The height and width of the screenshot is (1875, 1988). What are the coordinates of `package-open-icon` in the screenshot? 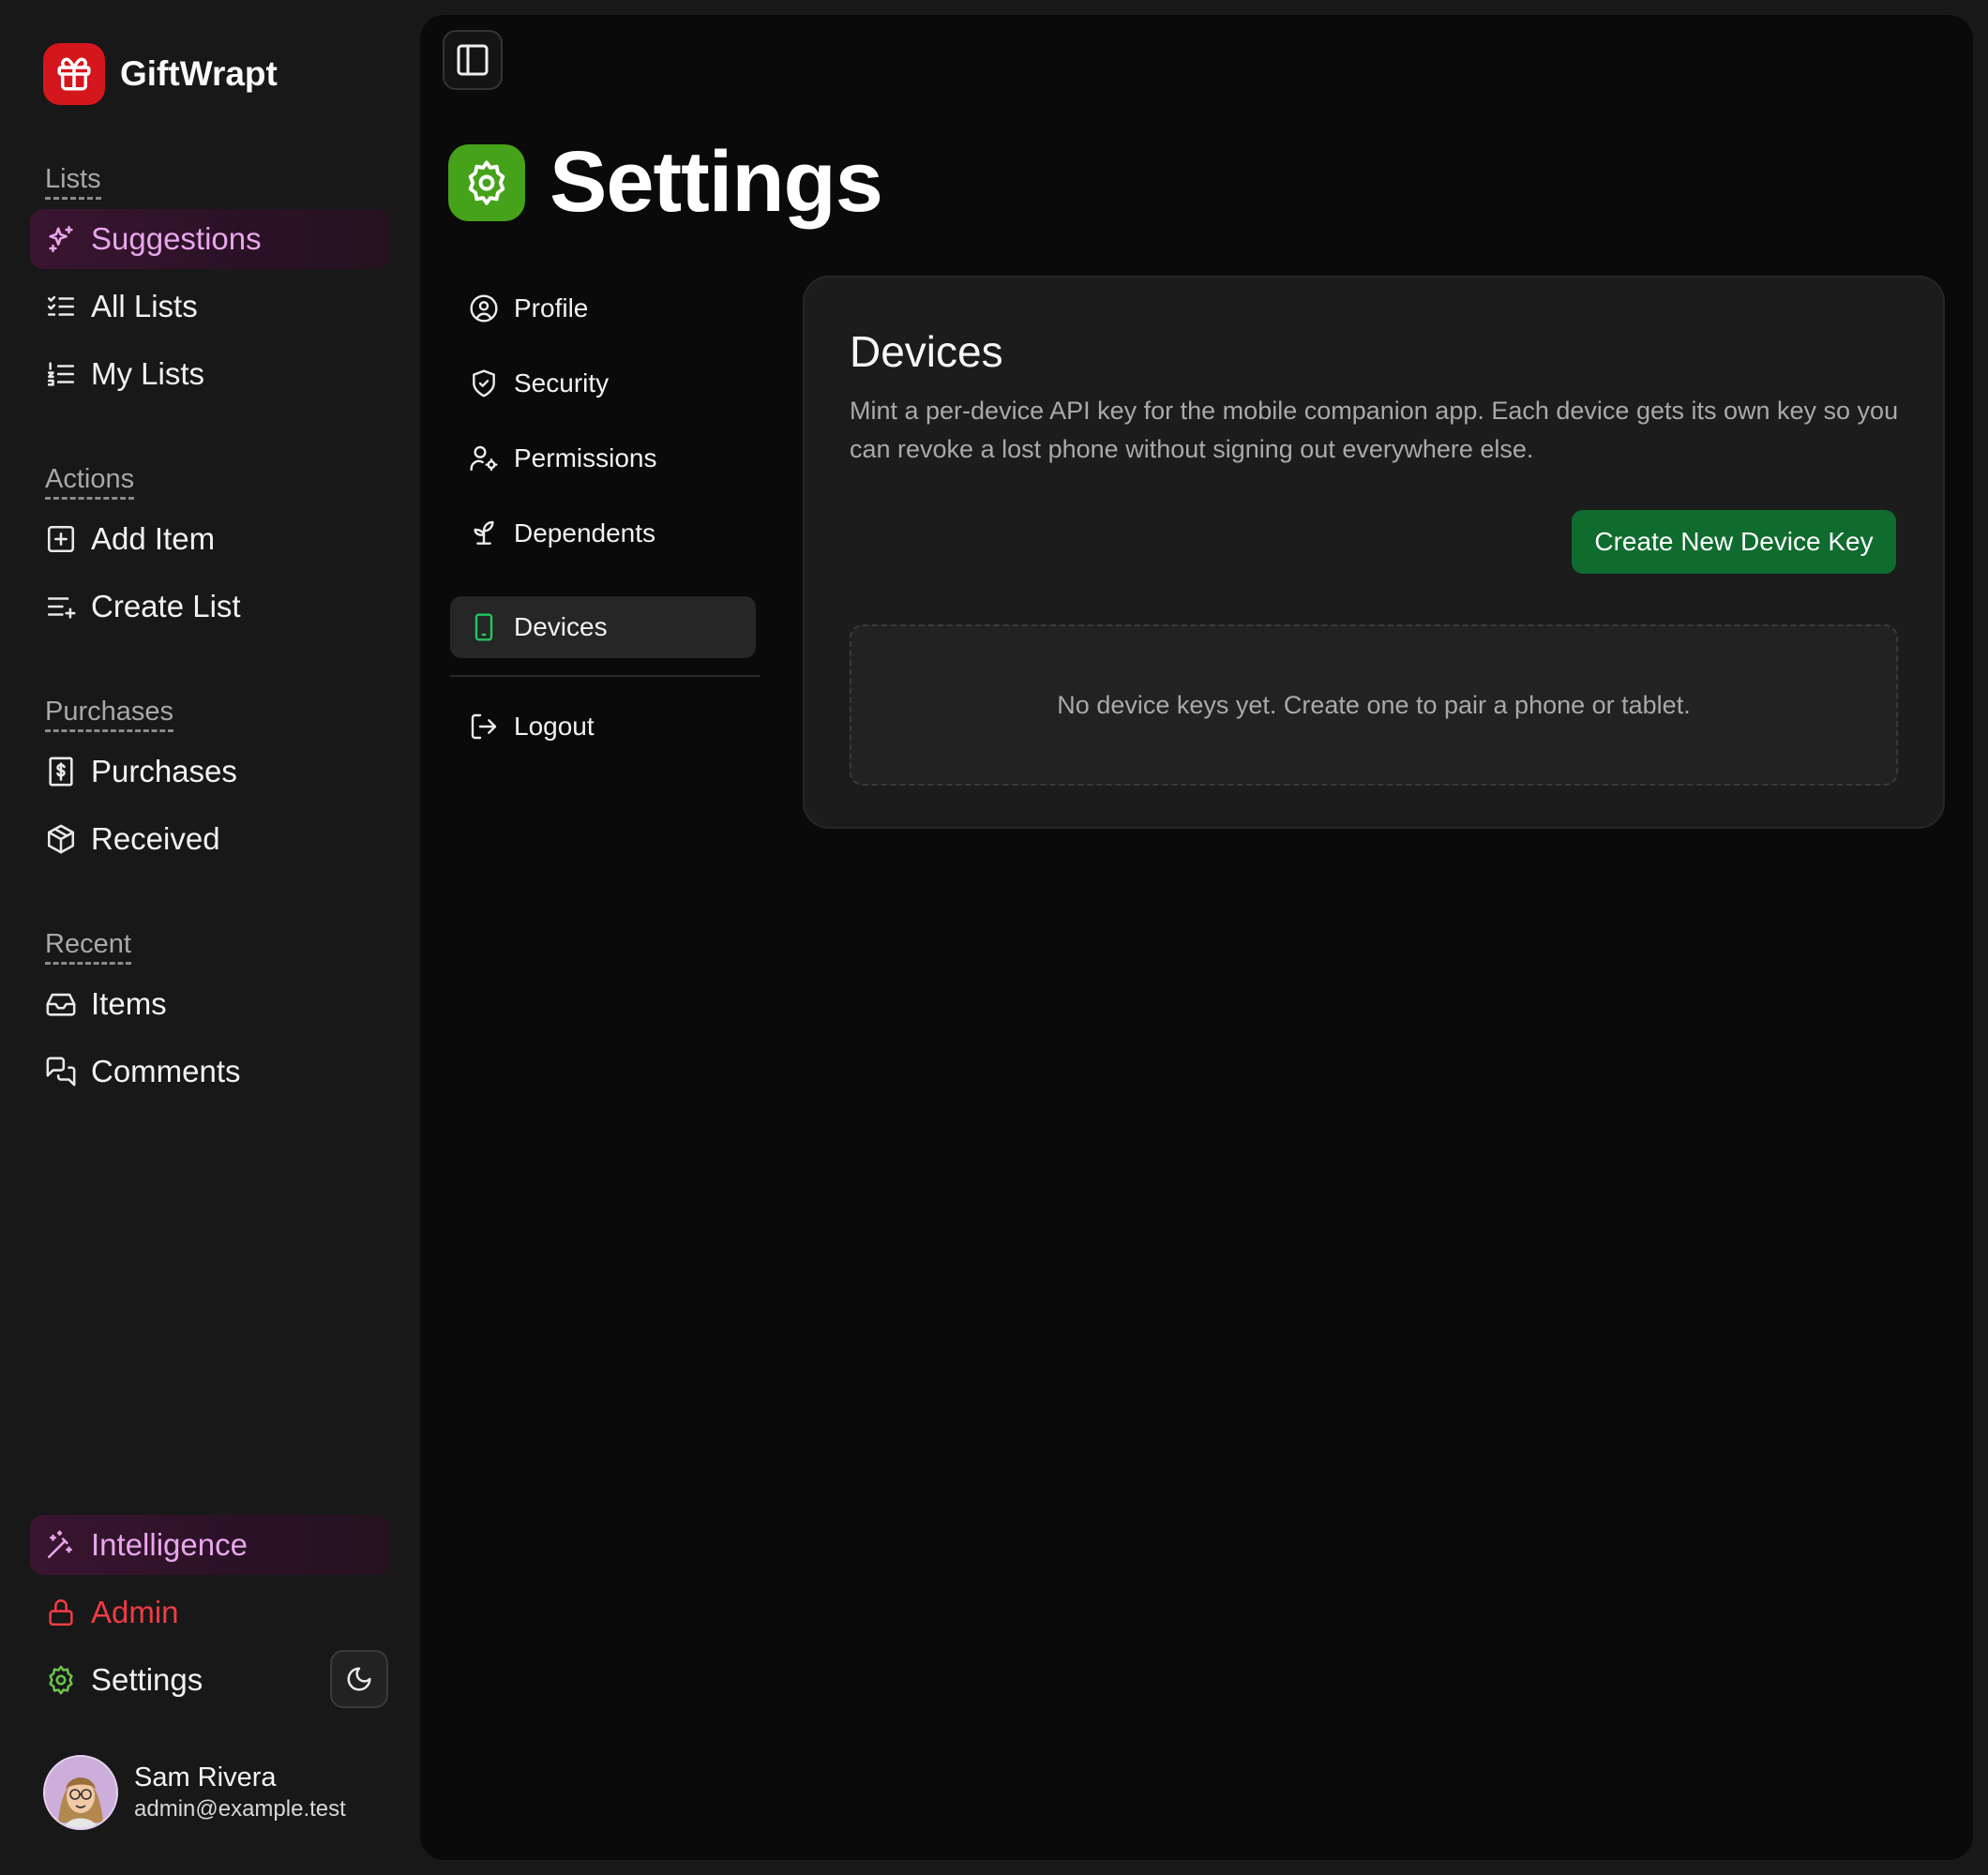 It's located at (61, 839).